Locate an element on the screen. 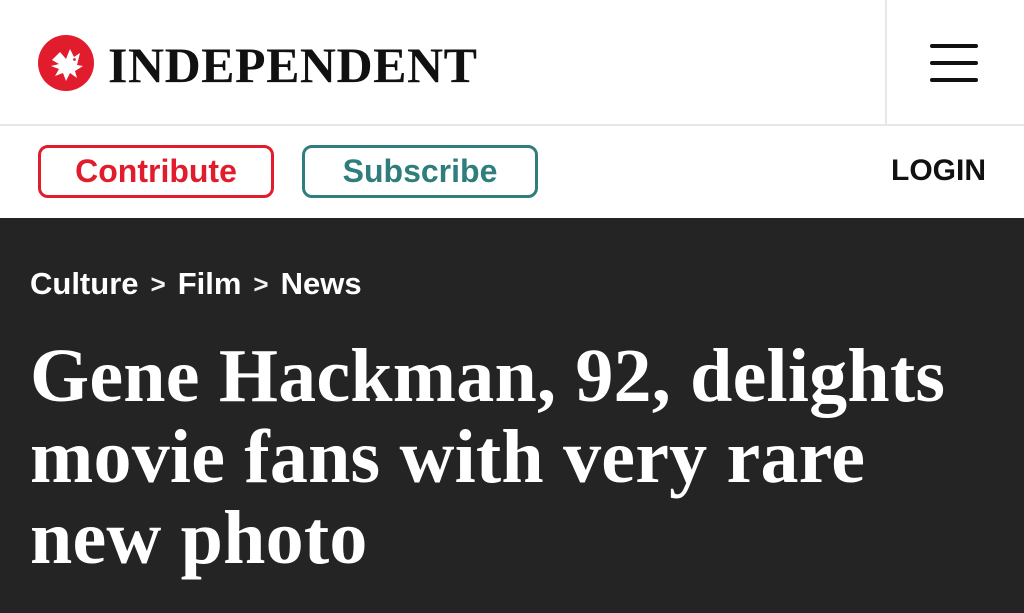  hamburger-menu-icon is located at coordinates (954, 63).